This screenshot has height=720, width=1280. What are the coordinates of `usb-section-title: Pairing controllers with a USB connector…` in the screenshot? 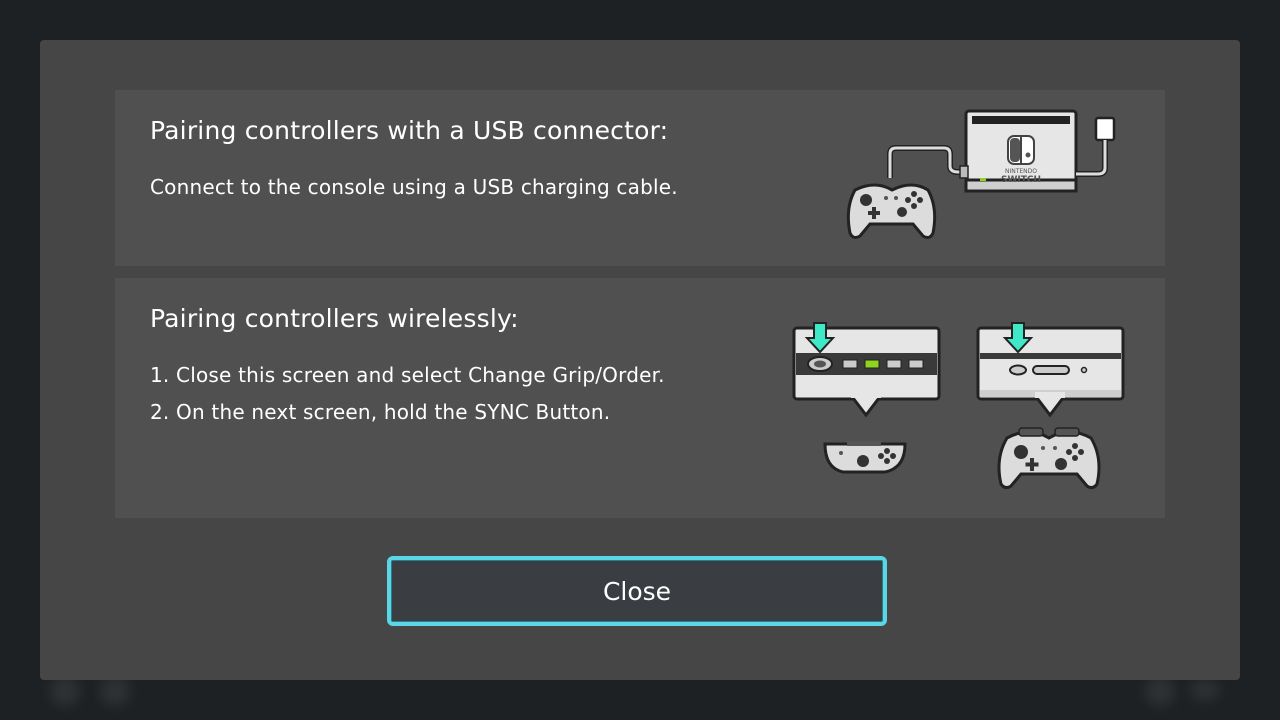 It's located at (409, 130).